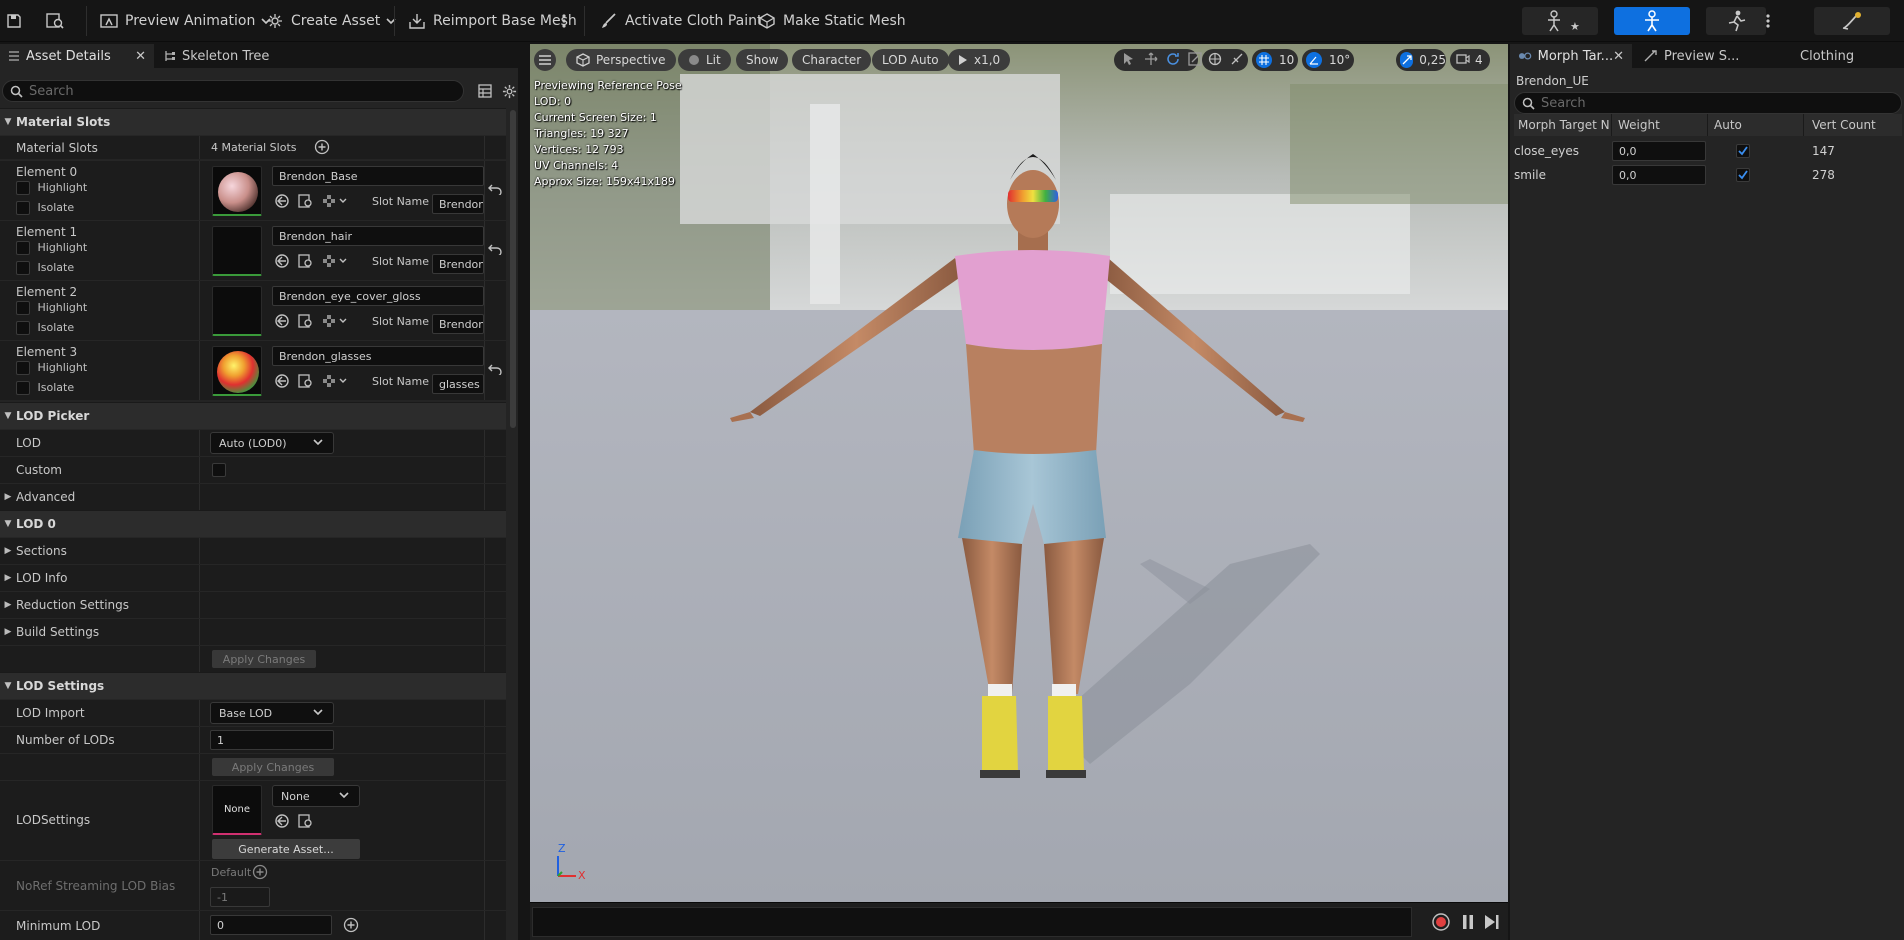  What do you see at coordinates (1852, 21) in the screenshot?
I see `physics-mode-button` at bounding box center [1852, 21].